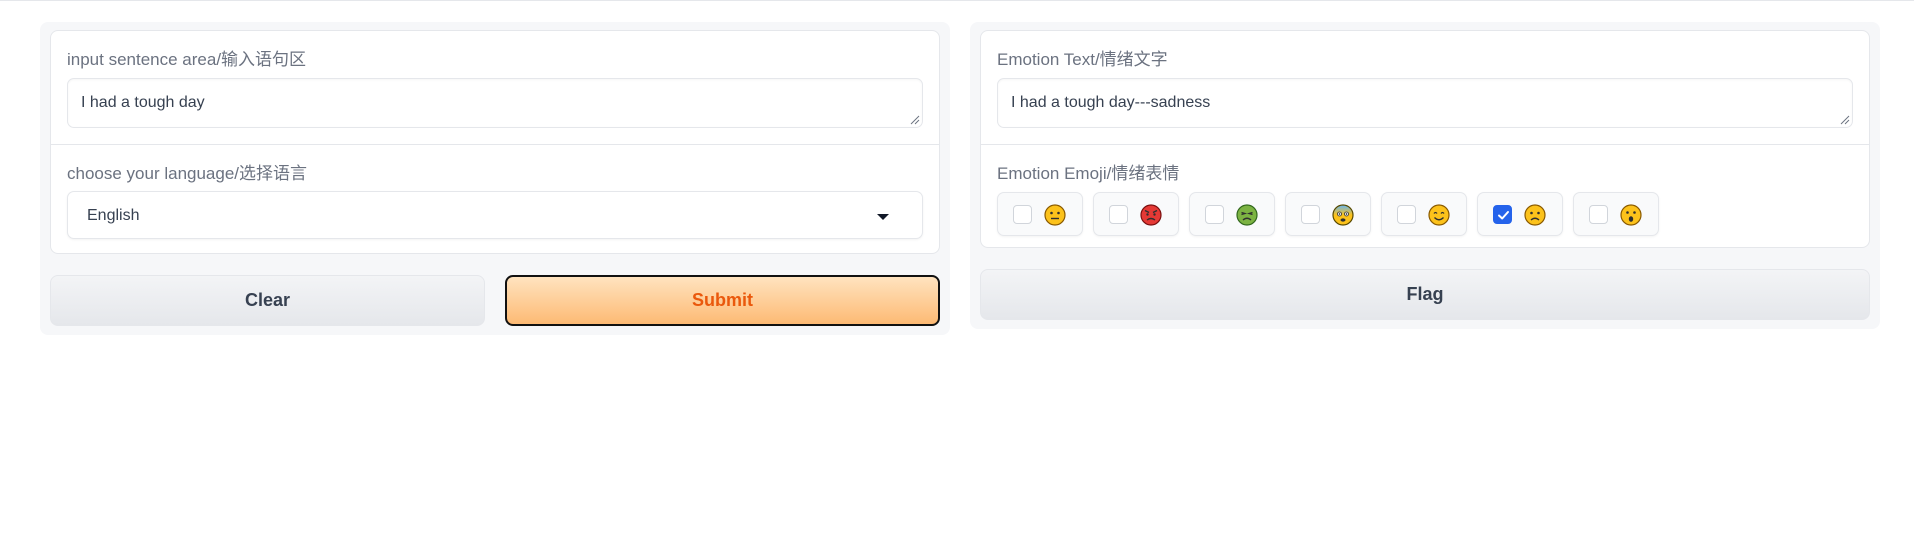 This screenshot has height=551, width=1914. I want to click on input-sentence-label: input sentence area/输入语句区, so click(187, 59).